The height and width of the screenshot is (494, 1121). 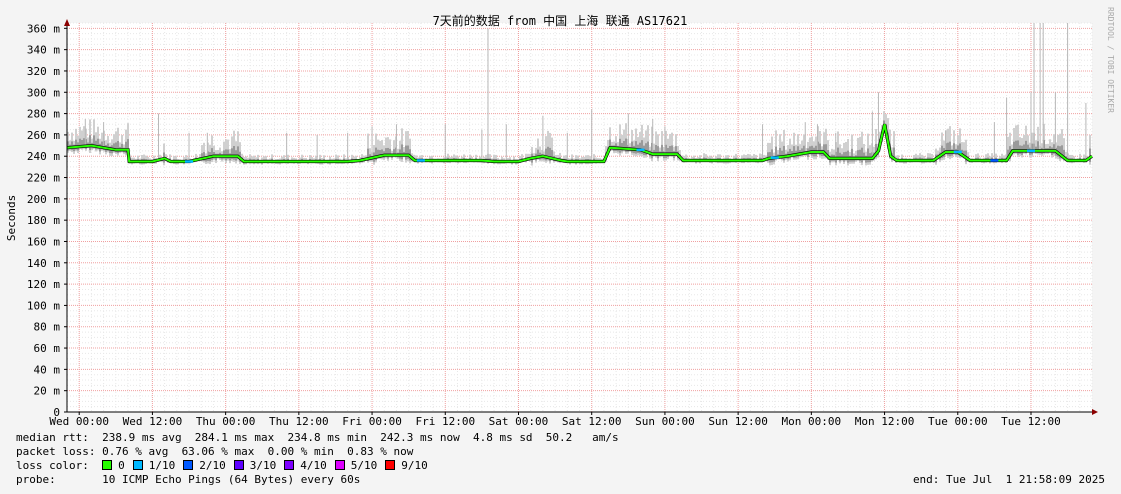 I want to click on loss-color-item: 9/10, so click(x=406, y=465).